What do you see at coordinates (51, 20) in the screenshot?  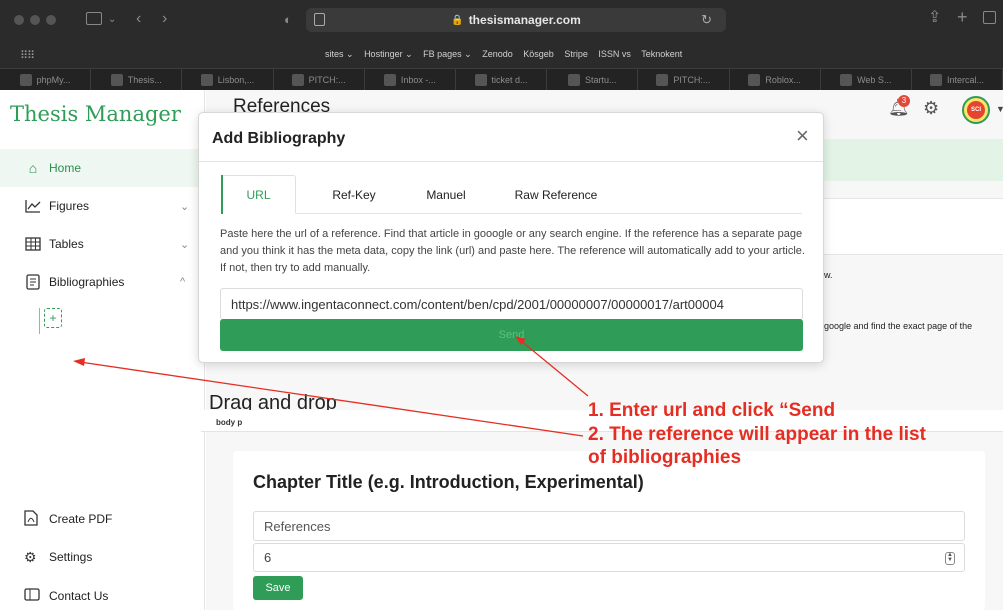 I see `window-zoom-dot` at bounding box center [51, 20].